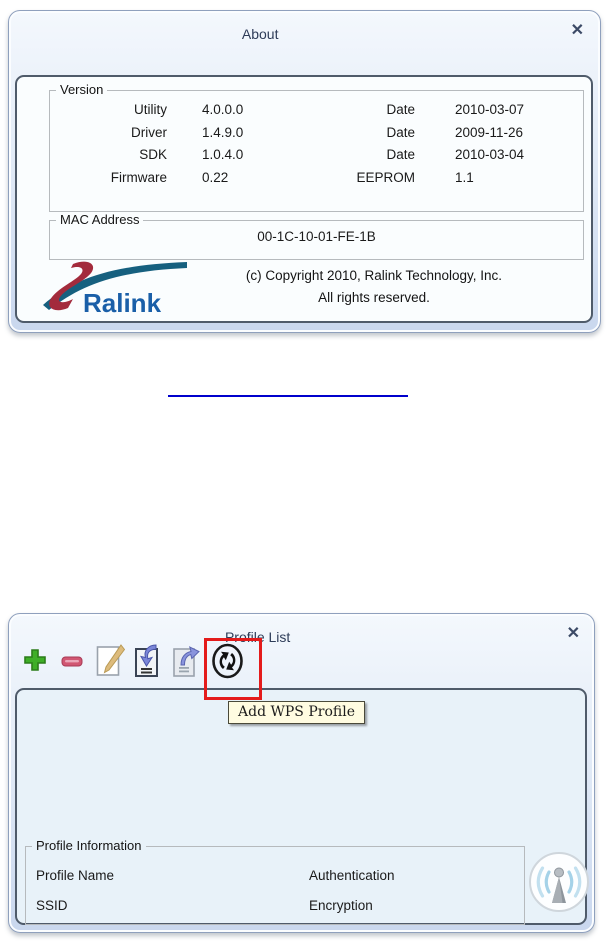 This screenshot has height=944, width=607. Describe the element at coordinates (316, 110) in the screenshot. I see `version-row-utility: Utility 4.0.0.0 Date 2010-03-07` at that location.